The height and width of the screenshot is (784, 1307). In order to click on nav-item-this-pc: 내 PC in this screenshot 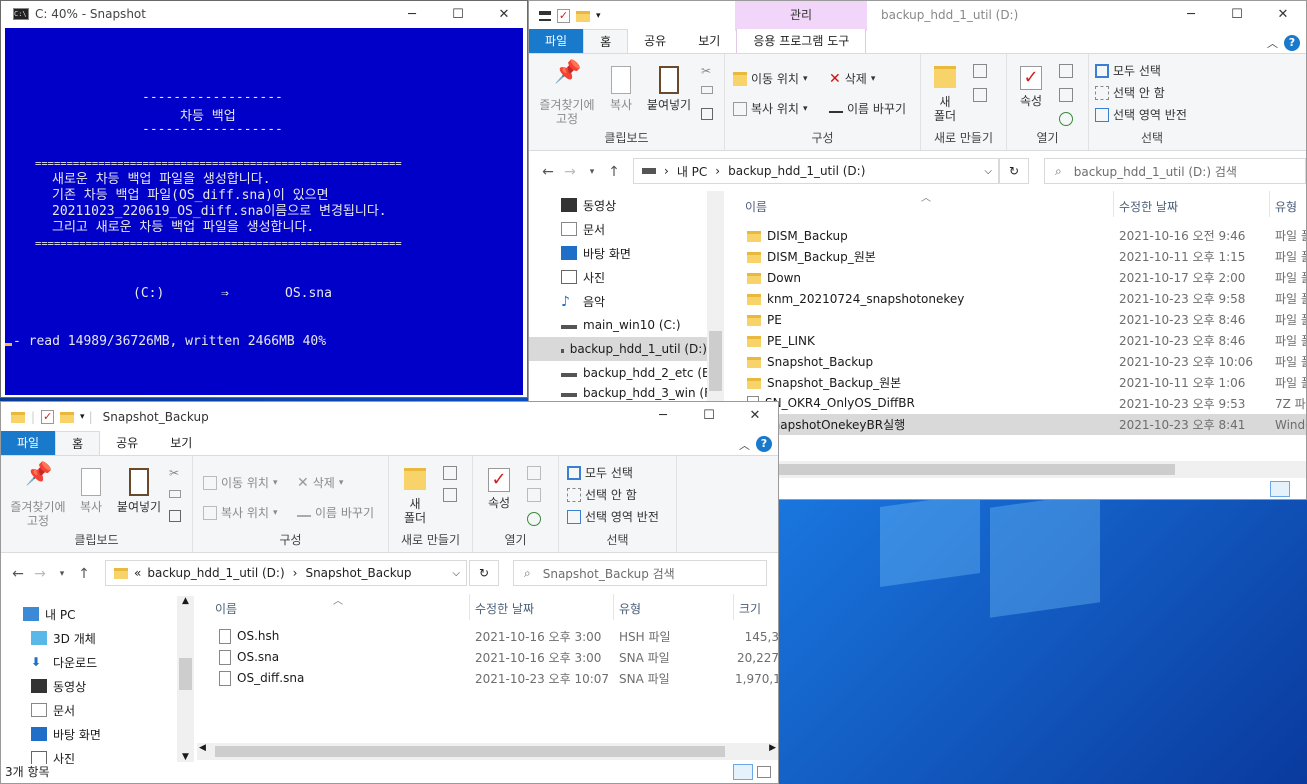, I will do `click(49, 614)`.